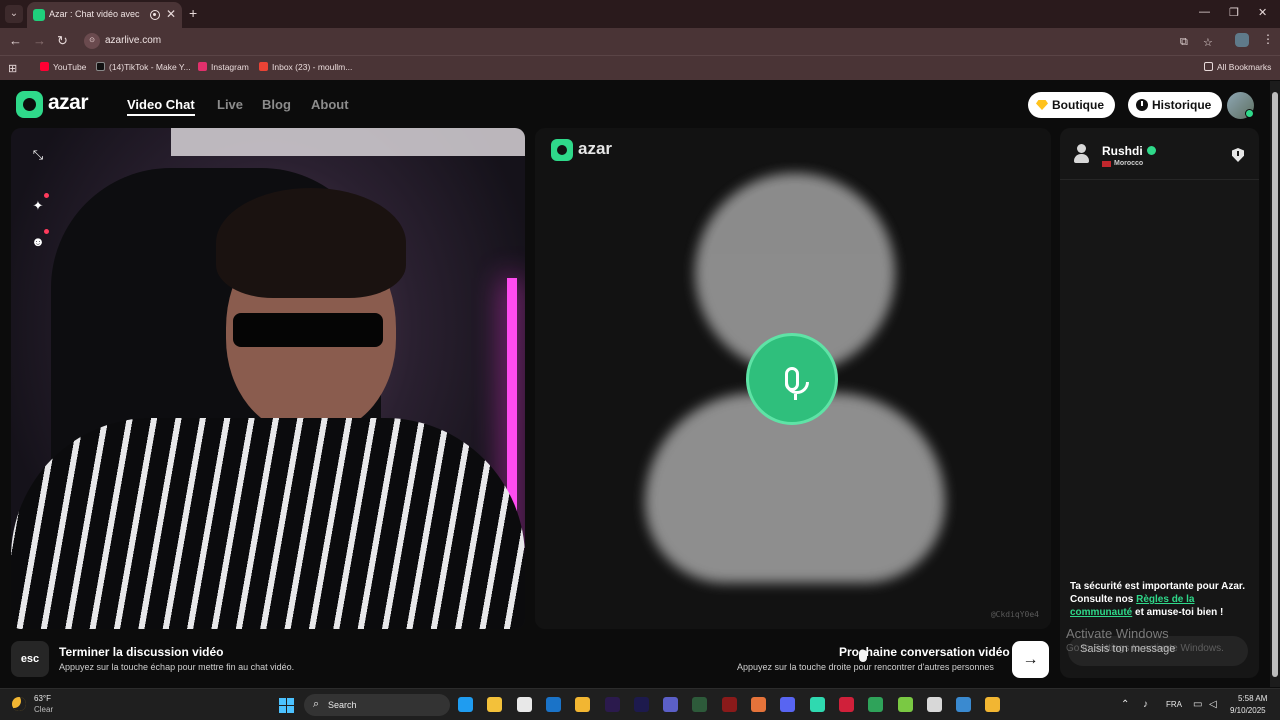 Image resolution: width=1280 pixels, height=720 pixels. What do you see at coordinates (1249, 113) in the screenshot?
I see `online-status-dot` at bounding box center [1249, 113].